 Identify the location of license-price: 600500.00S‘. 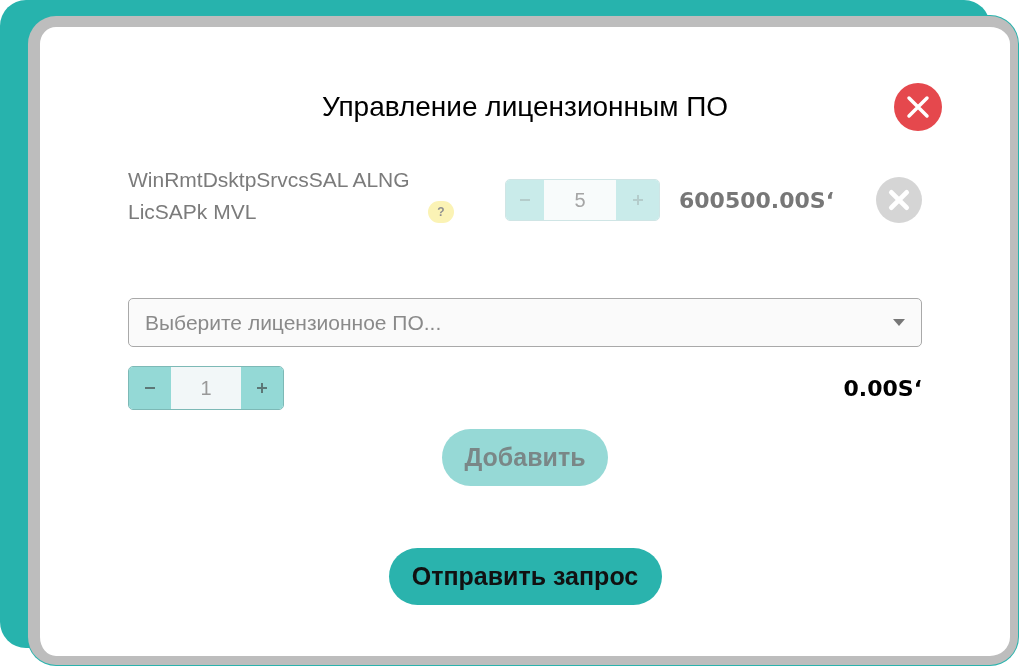
(757, 200).